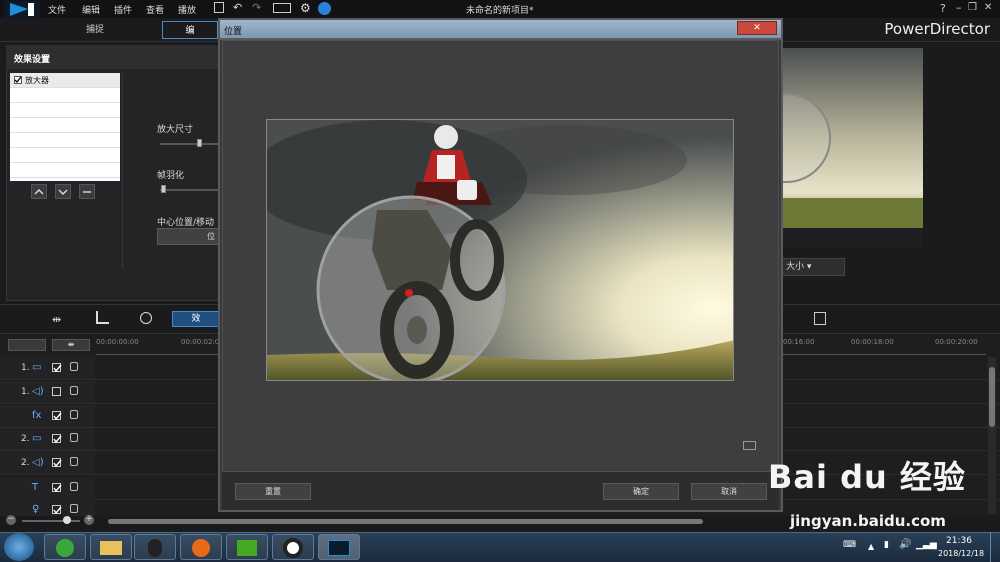 The width and height of the screenshot is (1000, 562). Describe the element at coordinates (155, 9) in the screenshot. I see `menu-view: 查看` at that location.